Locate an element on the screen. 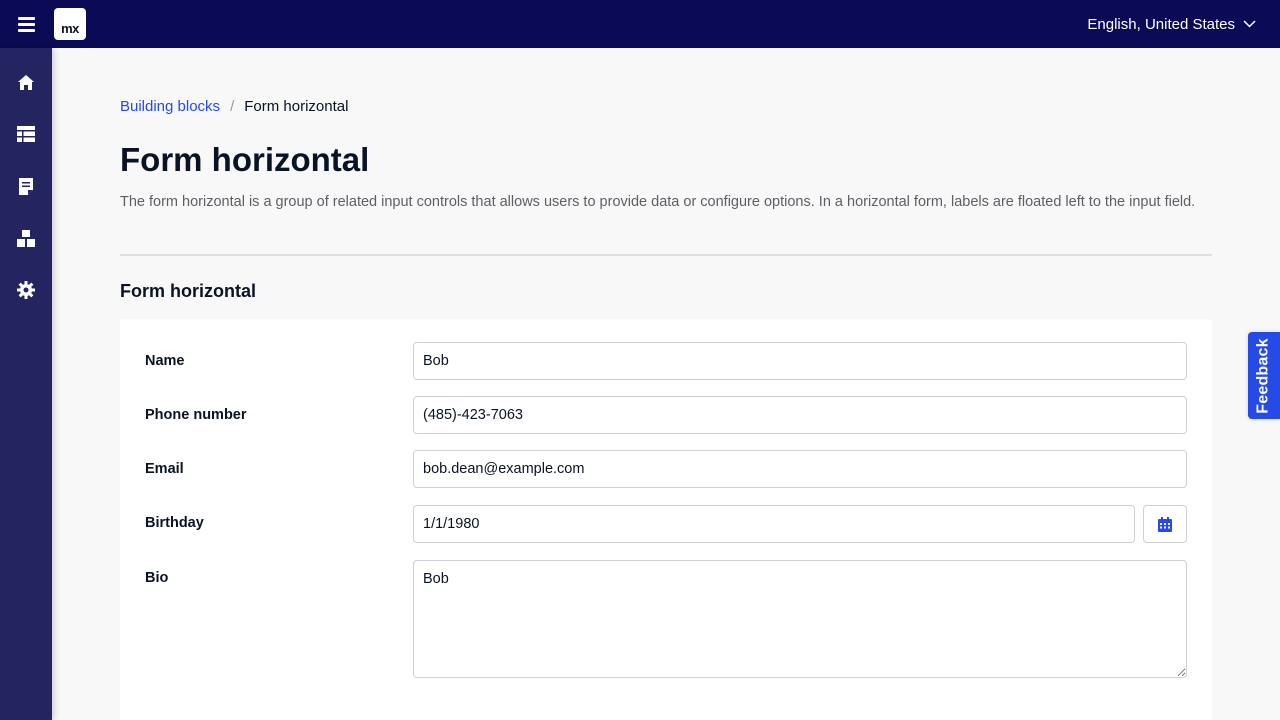 The height and width of the screenshot is (720, 1280). gear-icon is located at coordinates (26, 290).